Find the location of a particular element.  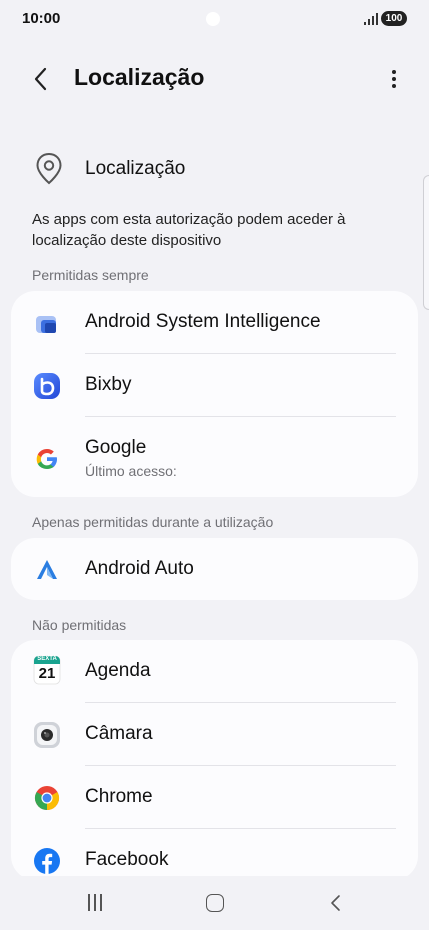

recent-apps-icon is located at coordinates (95, 903).